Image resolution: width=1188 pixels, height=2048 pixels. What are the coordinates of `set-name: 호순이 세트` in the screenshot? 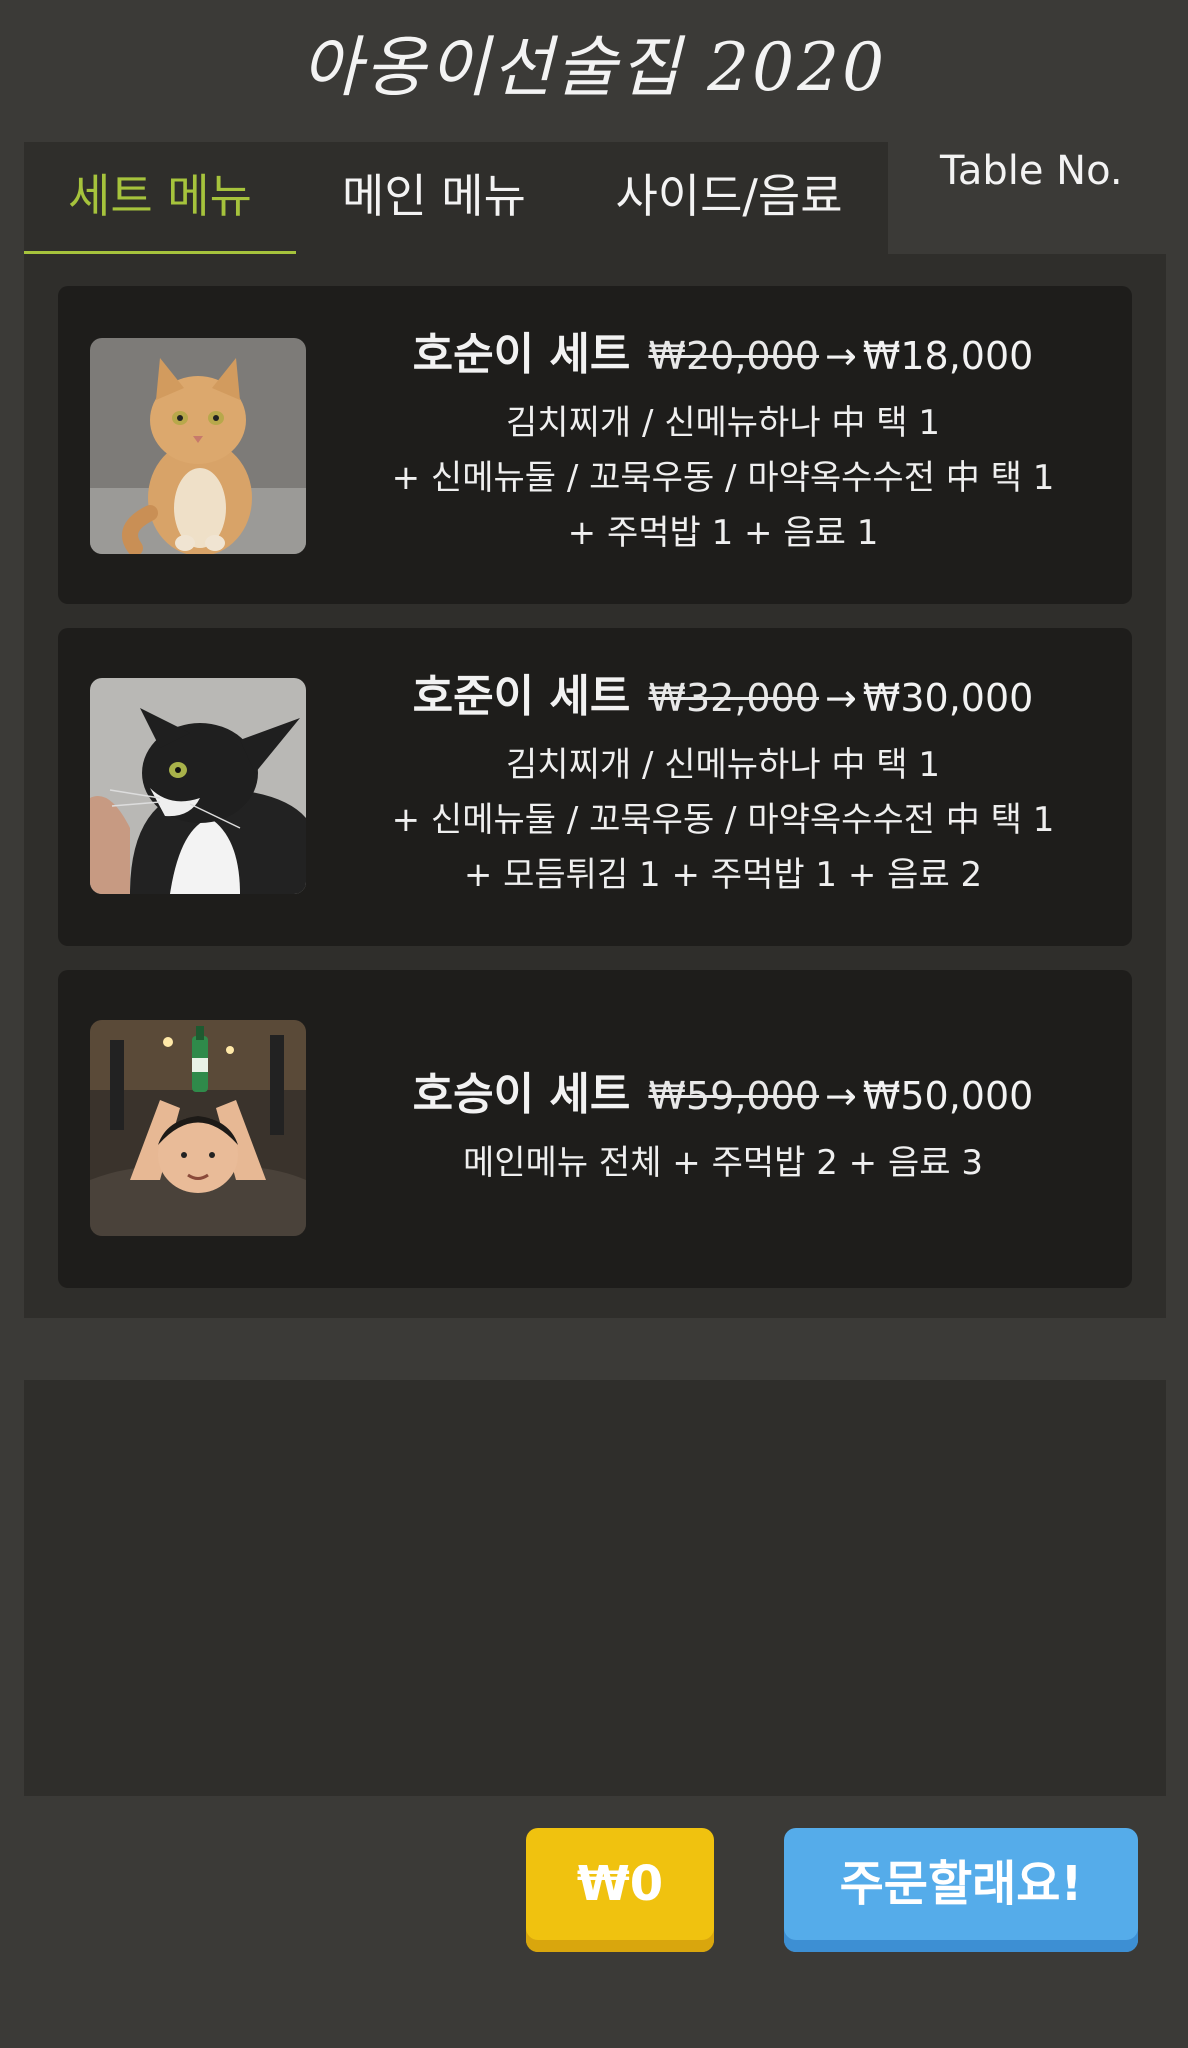 It's located at (521, 354).